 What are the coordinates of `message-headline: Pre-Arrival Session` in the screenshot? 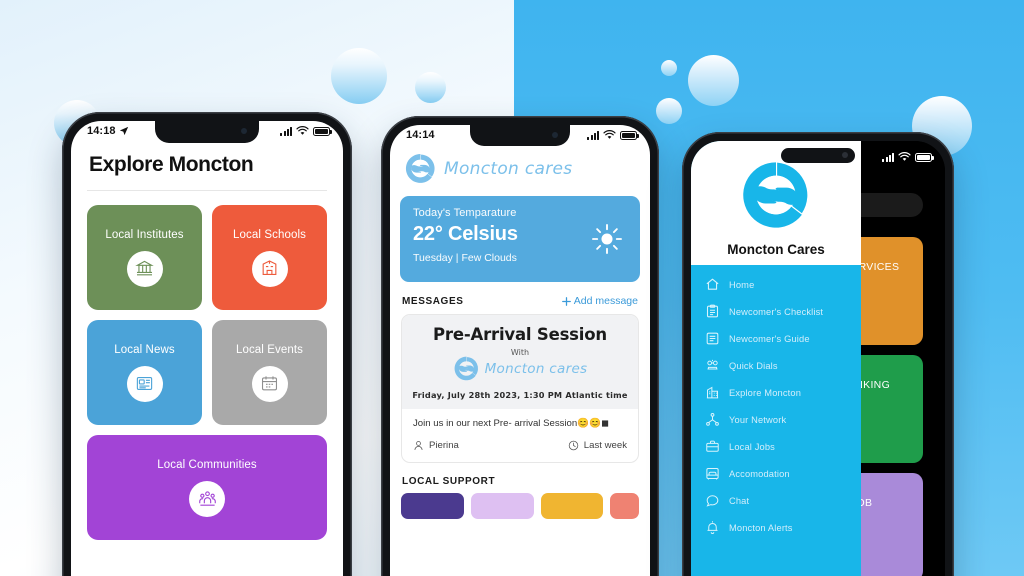 It's located at (520, 334).